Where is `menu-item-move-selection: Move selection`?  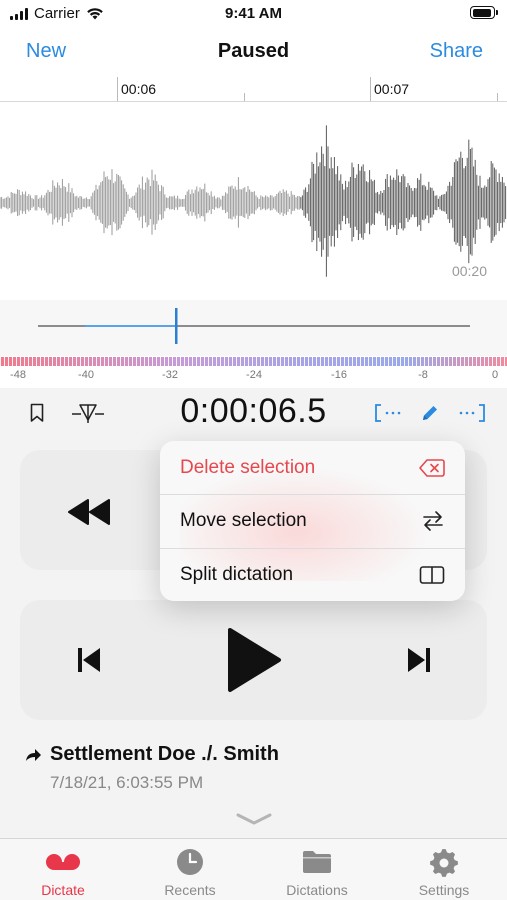 menu-item-move-selection: Move selection is located at coordinates (312, 520).